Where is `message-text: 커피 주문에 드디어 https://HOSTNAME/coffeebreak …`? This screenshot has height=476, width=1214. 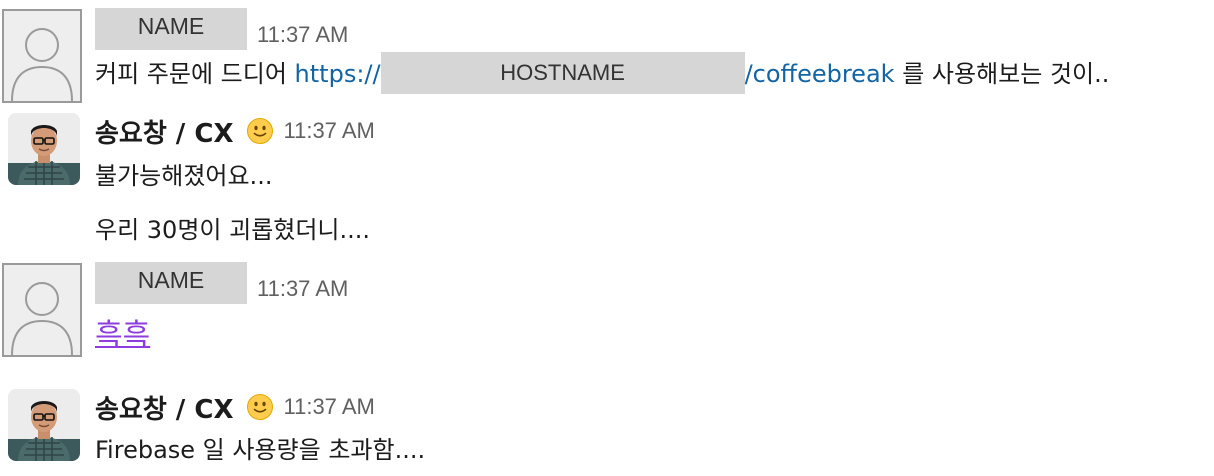
message-text: 커피 주문에 드디어 https://HOSTNAME/coffeebreak … is located at coordinates (602, 74).